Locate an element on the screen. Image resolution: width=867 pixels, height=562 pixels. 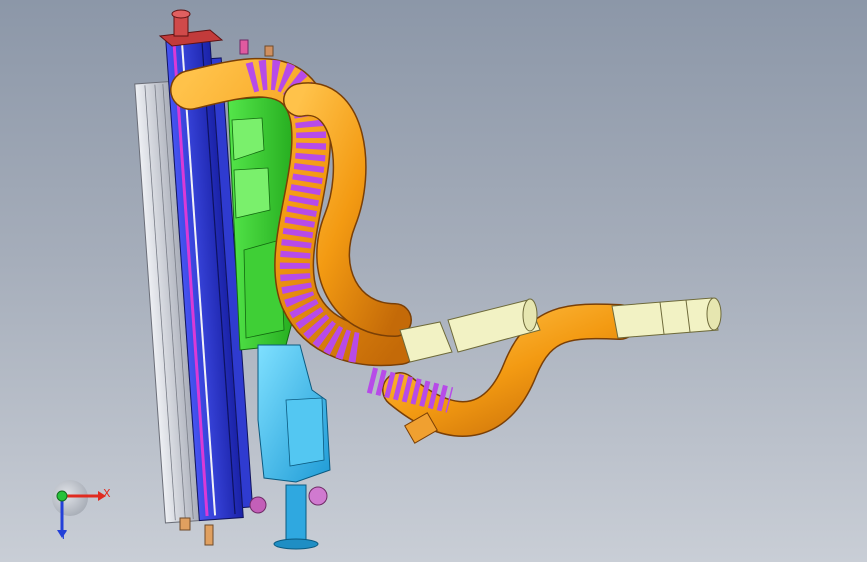
reference-triad: X Y is located at coordinates (80, 513).